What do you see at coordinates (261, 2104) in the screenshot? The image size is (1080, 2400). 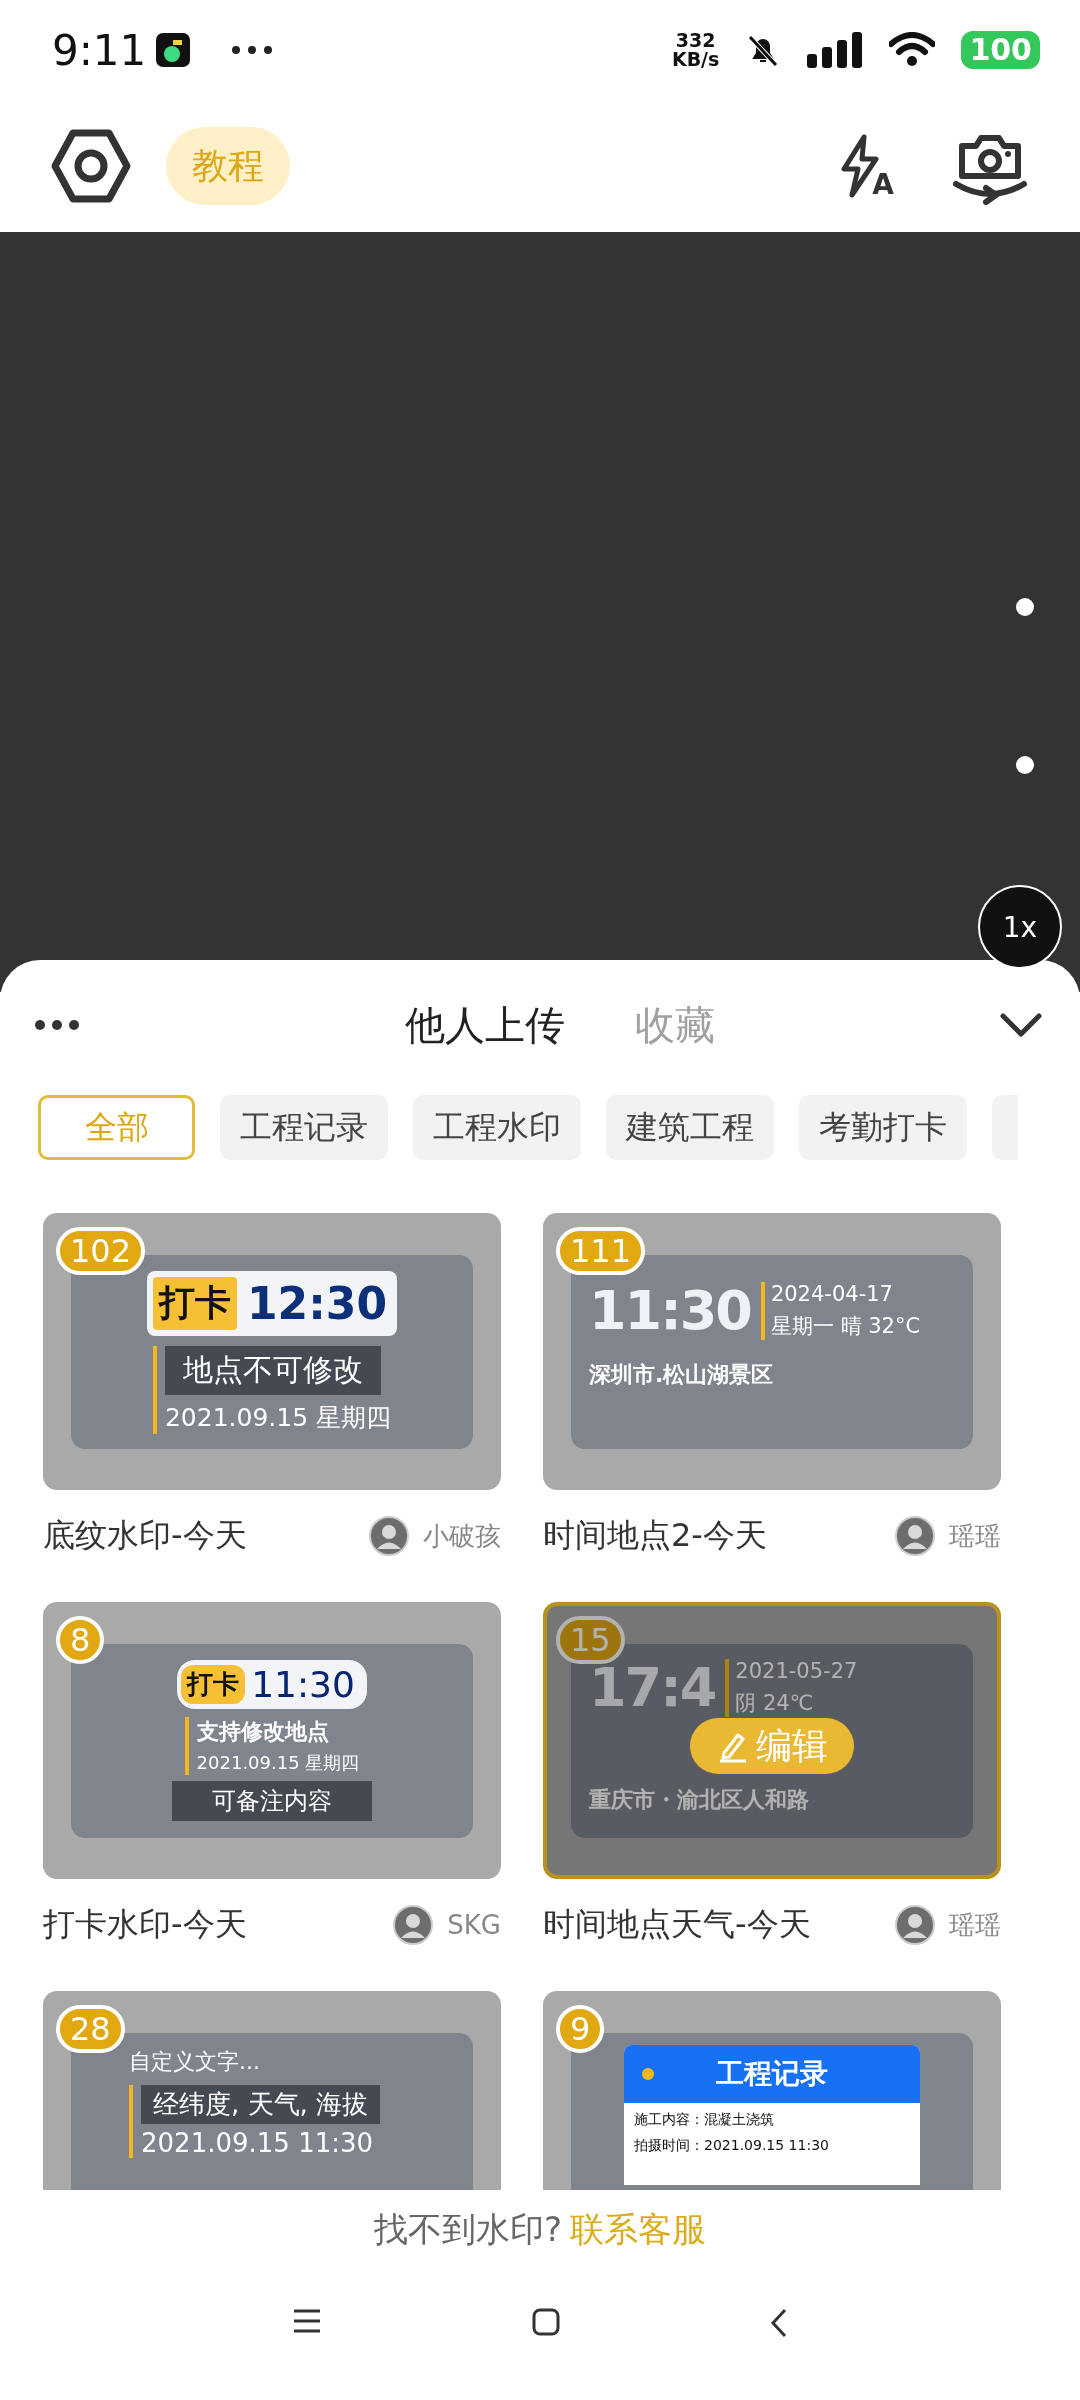 I see `info-label: 经纬度, 天气, 海拔` at bounding box center [261, 2104].